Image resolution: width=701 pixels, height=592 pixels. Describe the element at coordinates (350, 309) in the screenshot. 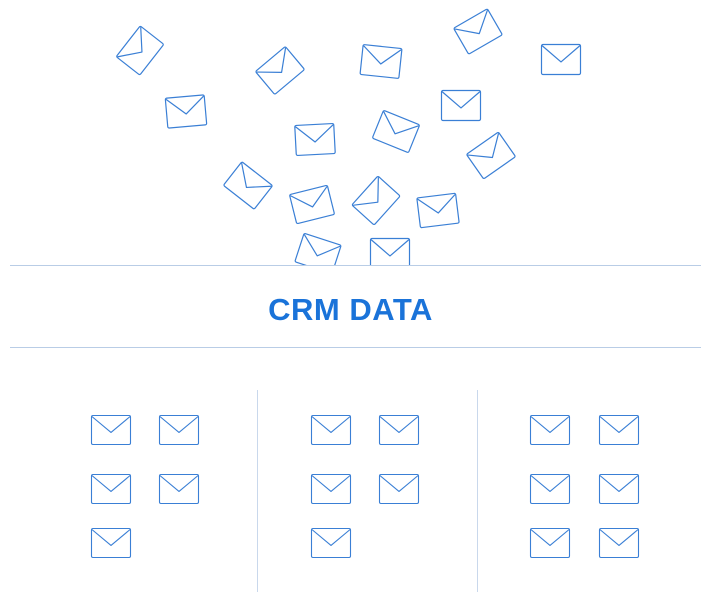

I see `crm-data-title: CRM DATA` at that location.